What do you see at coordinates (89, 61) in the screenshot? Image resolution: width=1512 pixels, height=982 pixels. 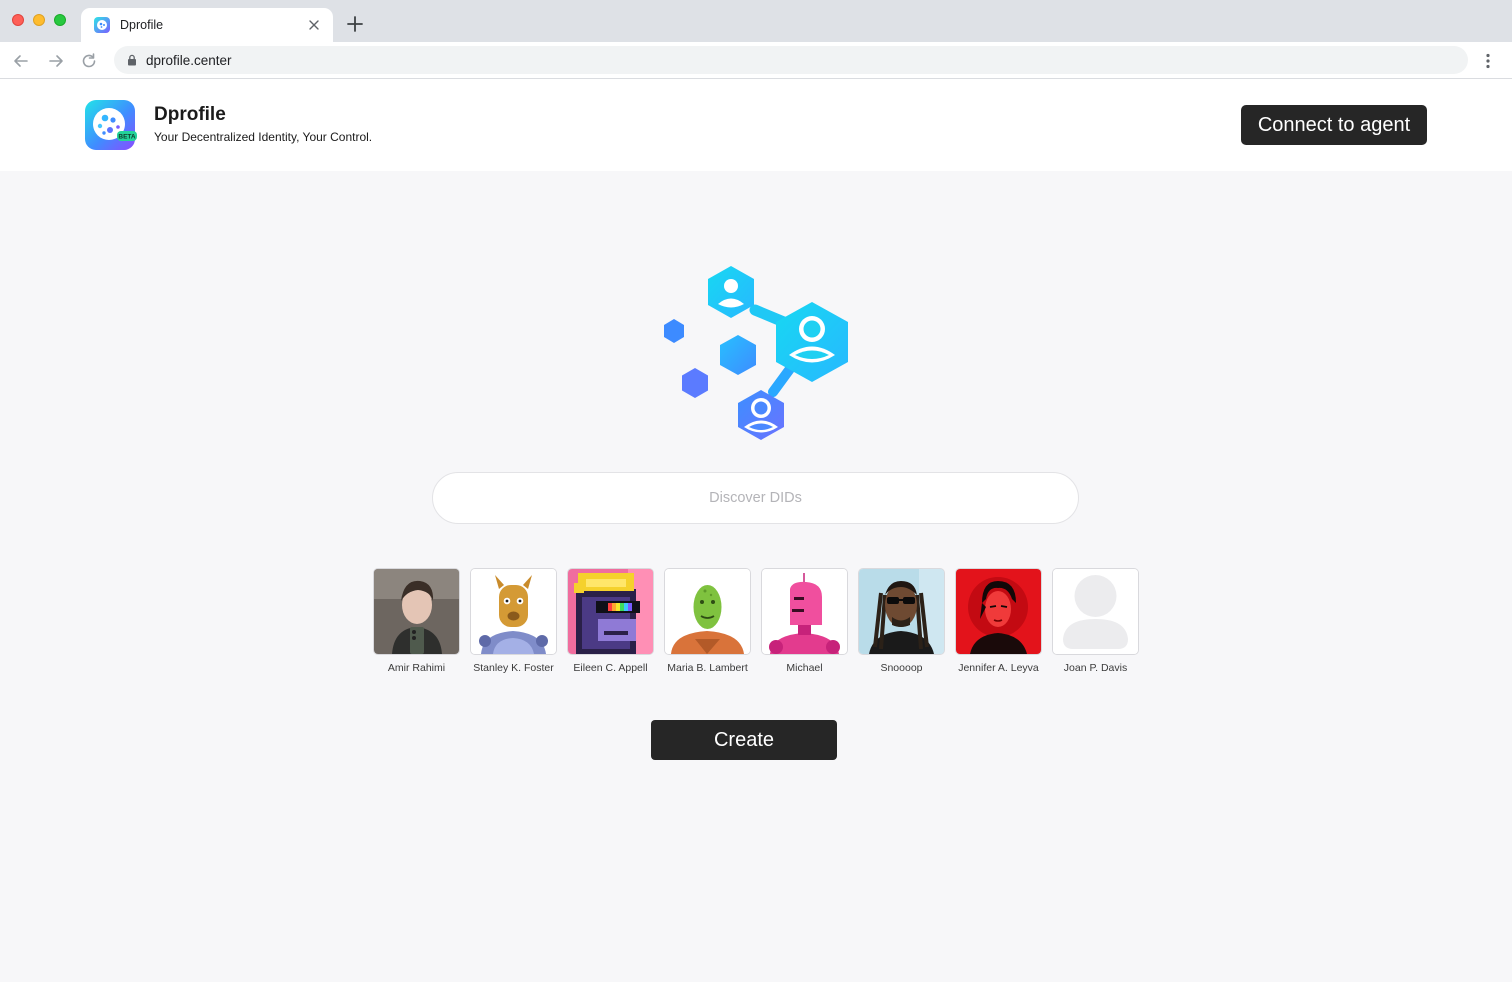 I see `reload-icon` at bounding box center [89, 61].